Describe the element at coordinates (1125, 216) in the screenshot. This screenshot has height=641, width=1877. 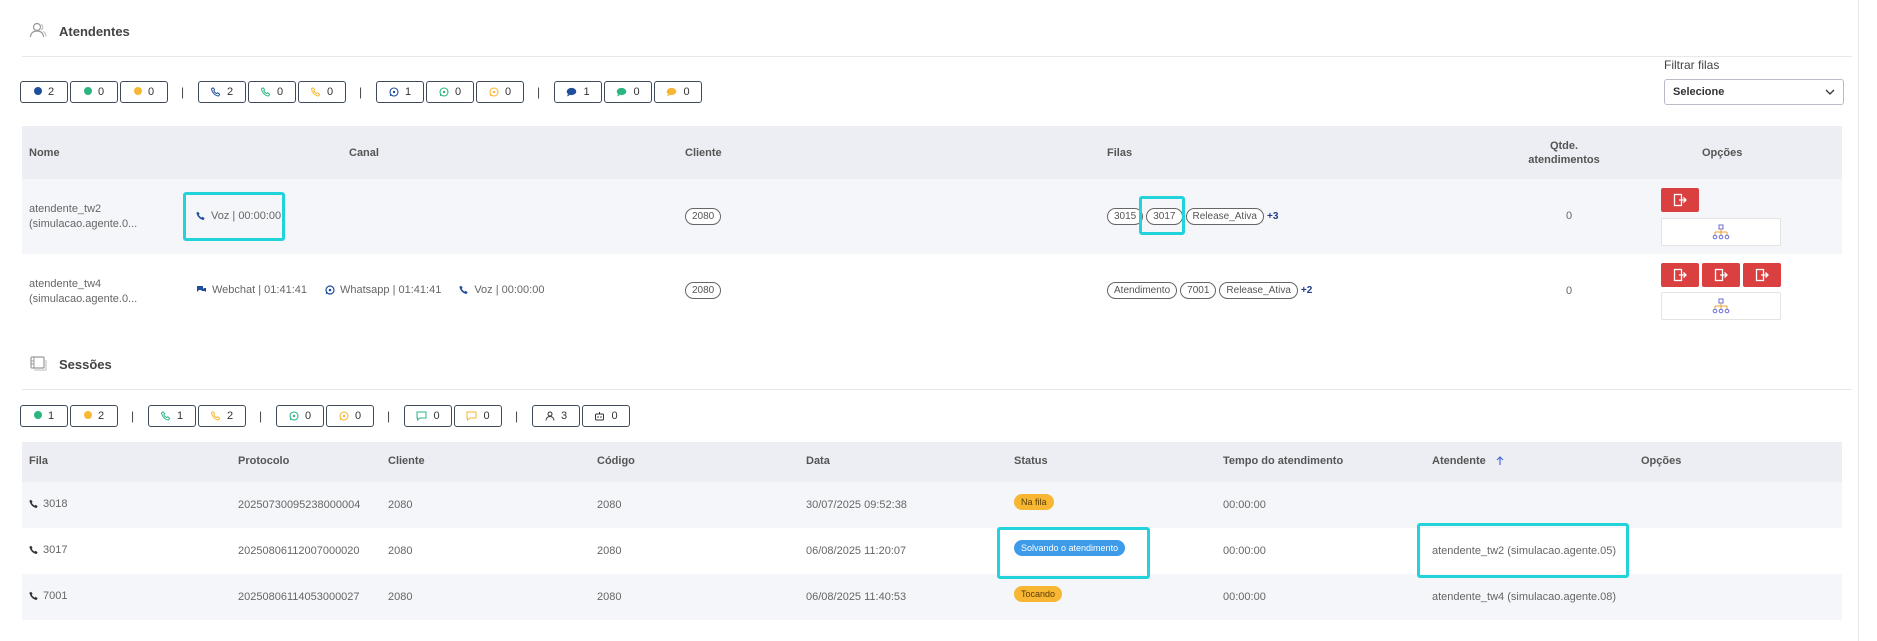
I see `queue-pill: 3015` at that location.